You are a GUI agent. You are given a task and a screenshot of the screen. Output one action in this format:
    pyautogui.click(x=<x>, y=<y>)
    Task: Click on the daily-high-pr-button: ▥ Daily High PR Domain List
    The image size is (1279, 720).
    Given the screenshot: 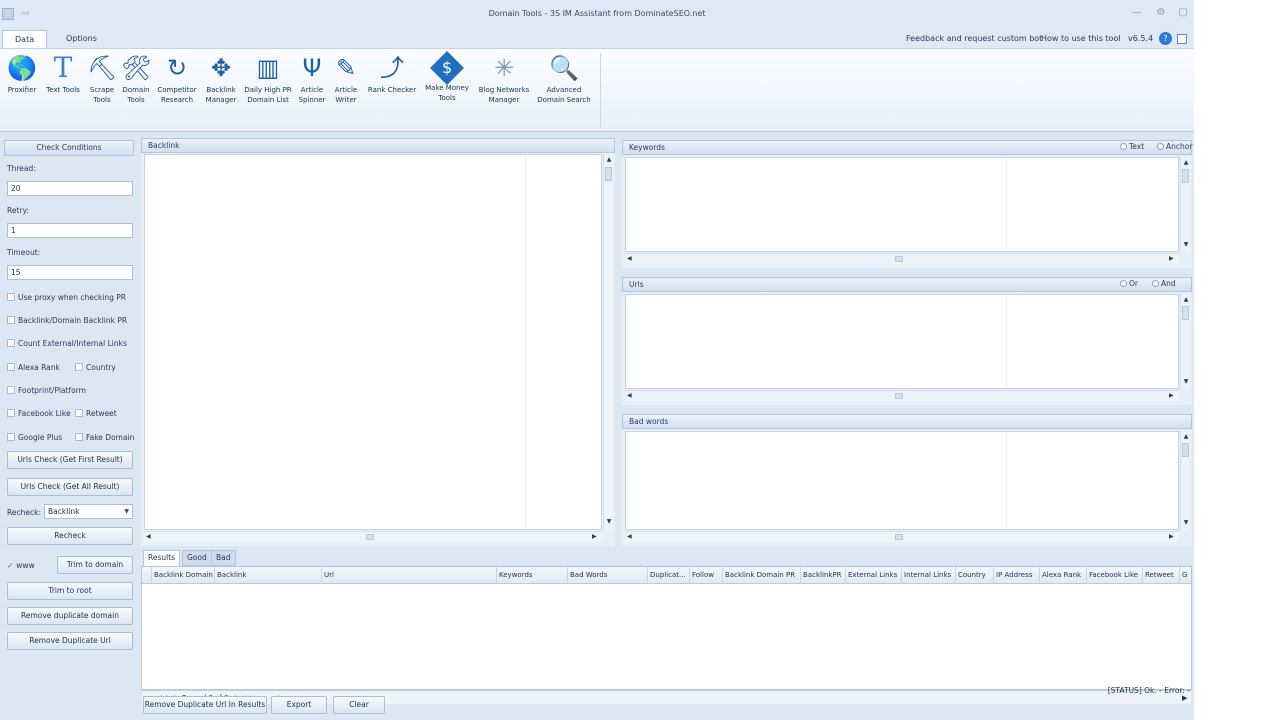 What is the action you would take?
    pyautogui.click(x=268, y=79)
    